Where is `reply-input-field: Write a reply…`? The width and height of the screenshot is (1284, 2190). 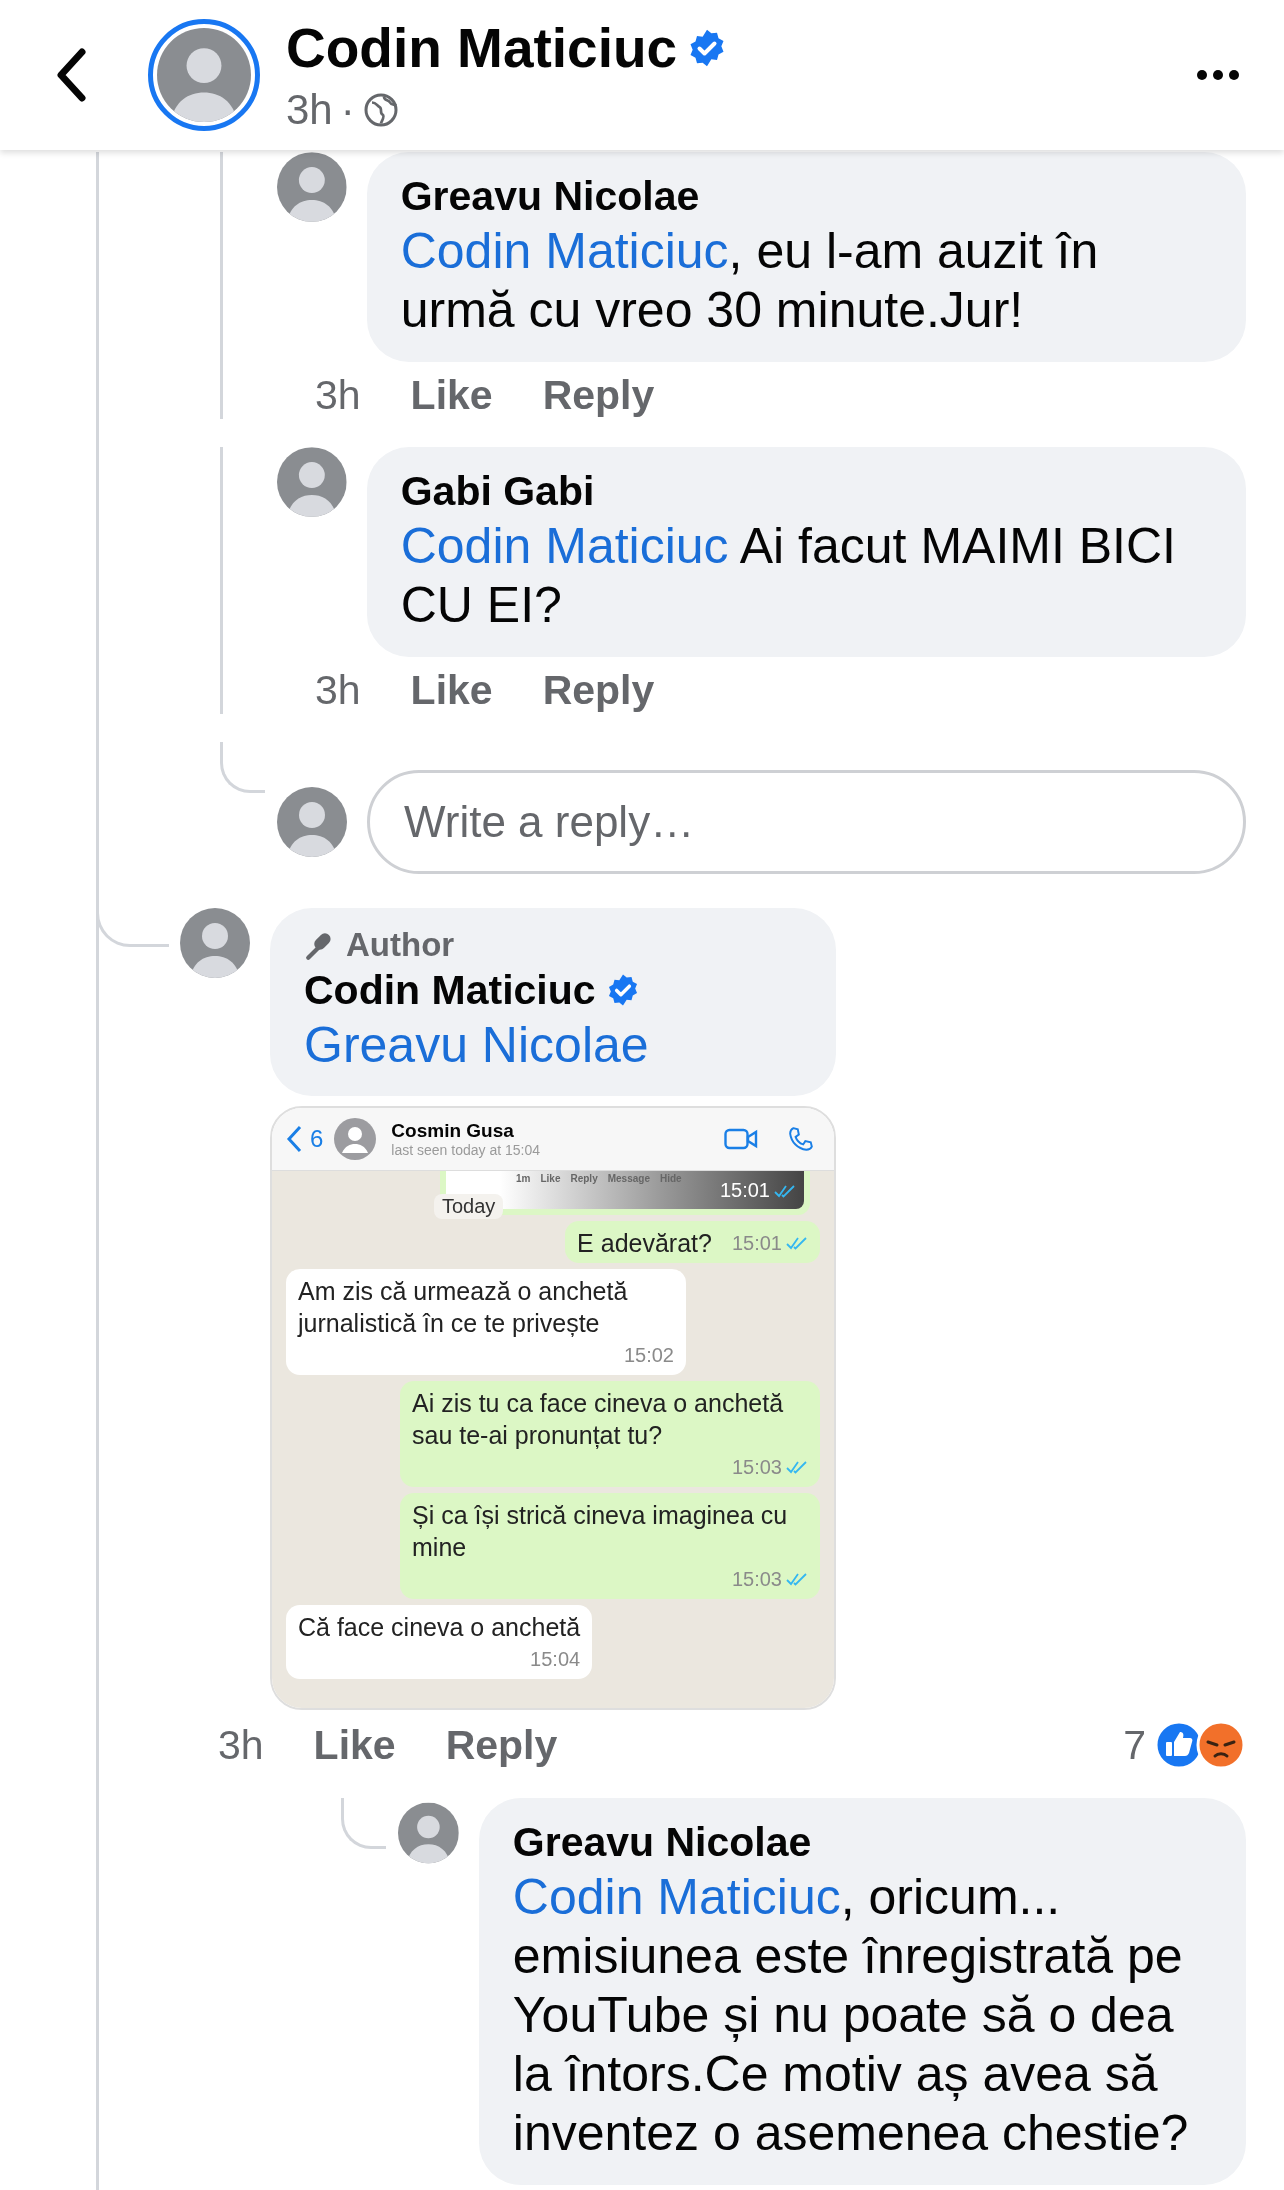
reply-input-field: Write a reply… is located at coordinates (806, 822).